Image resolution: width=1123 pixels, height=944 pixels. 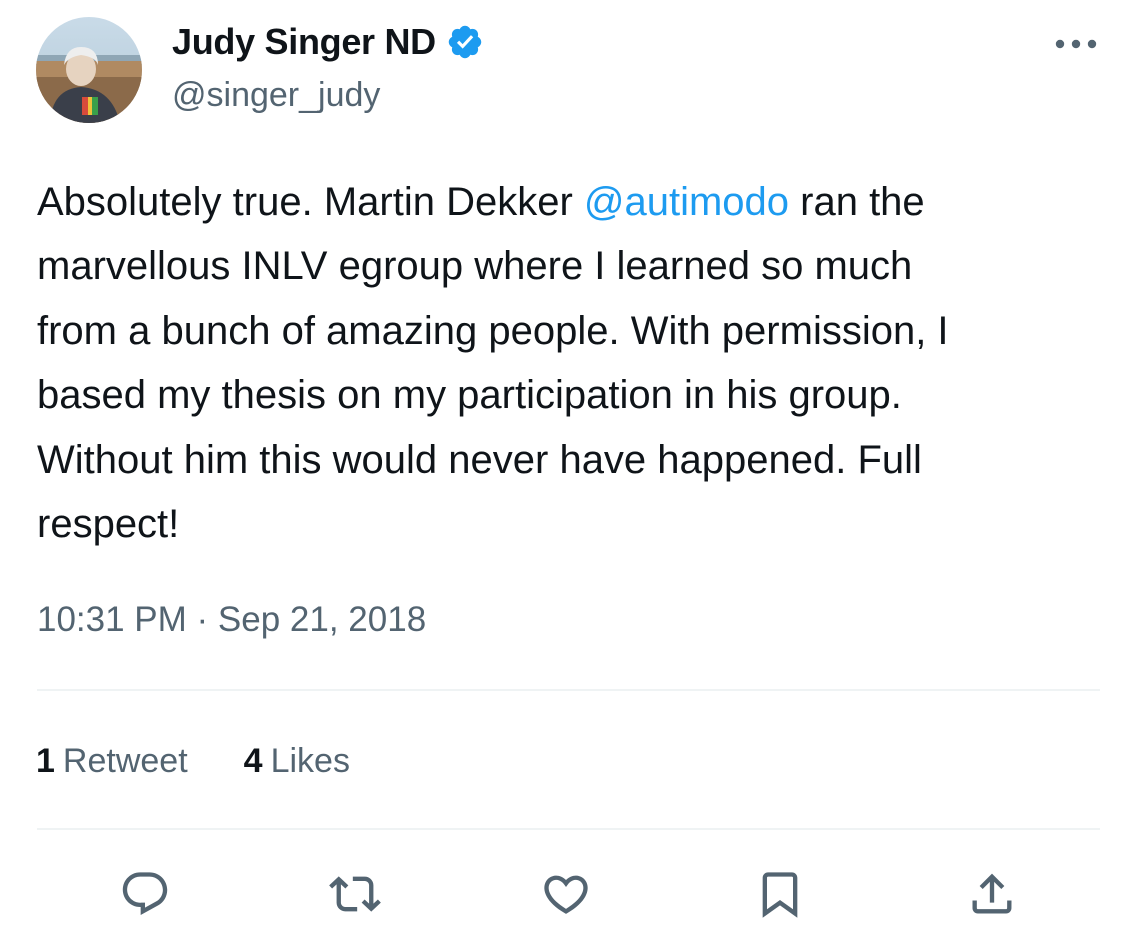 I want to click on engagement-stats: 1 Retweet 4 Likes, so click(x=193, y=761).